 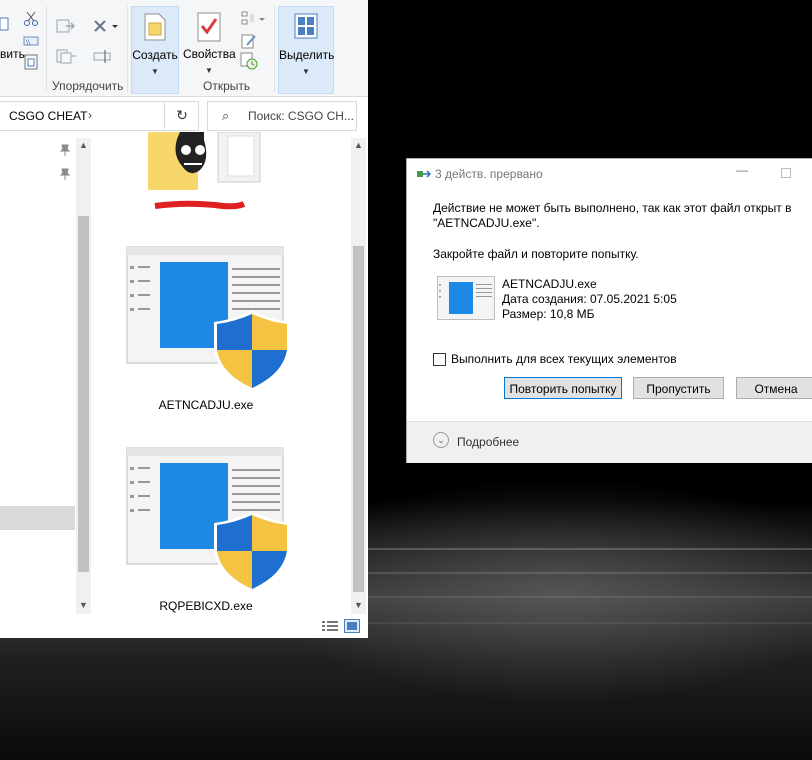 What do you see at coordinates (206, 606) in the screenshot?
I see `file-name-label: RQPEBICXD.exe` at bounding box center [206, 606].